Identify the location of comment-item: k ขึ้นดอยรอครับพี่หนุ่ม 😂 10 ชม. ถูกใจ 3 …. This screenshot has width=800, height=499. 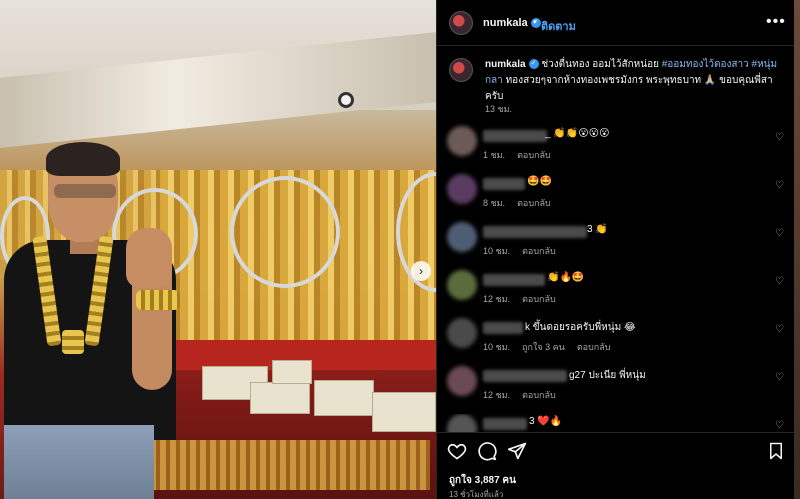
(616, 342).